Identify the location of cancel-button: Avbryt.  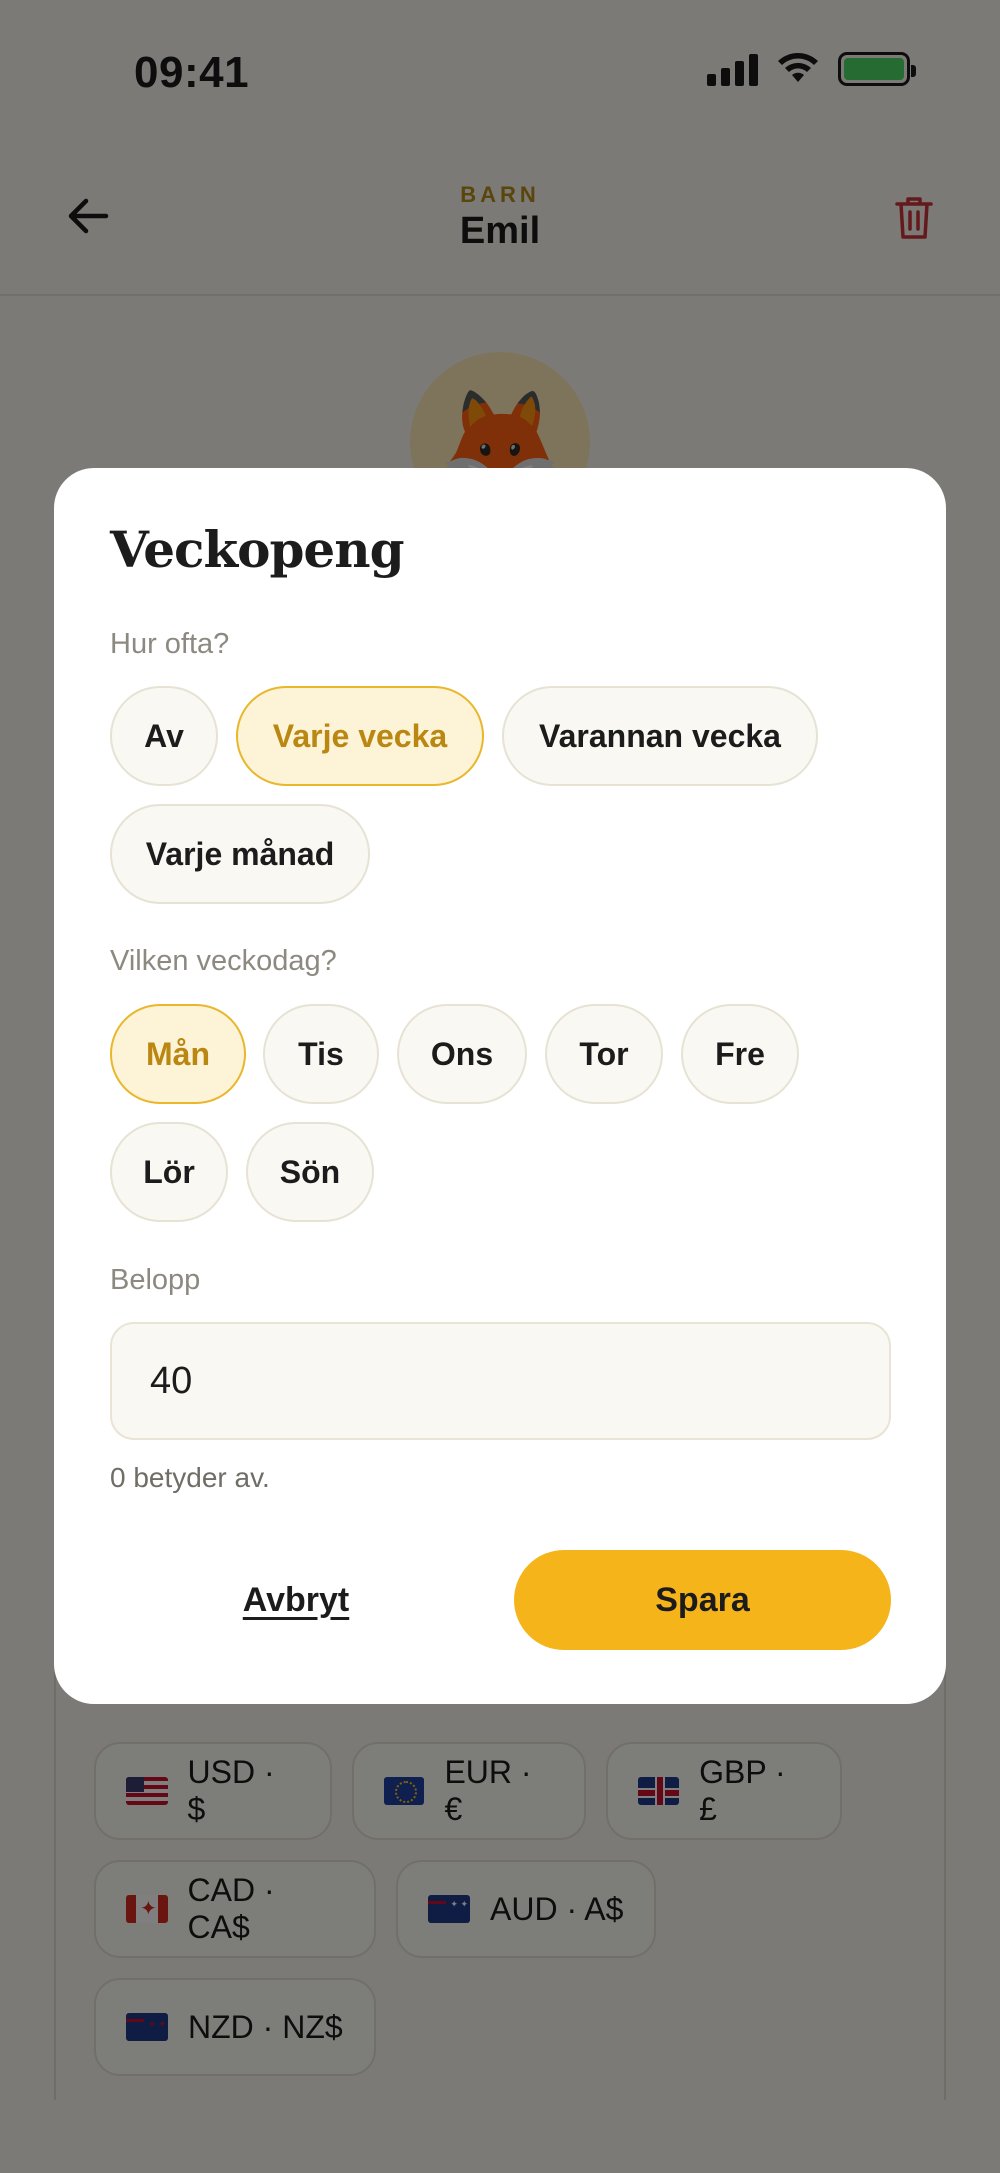
(296, 1600).